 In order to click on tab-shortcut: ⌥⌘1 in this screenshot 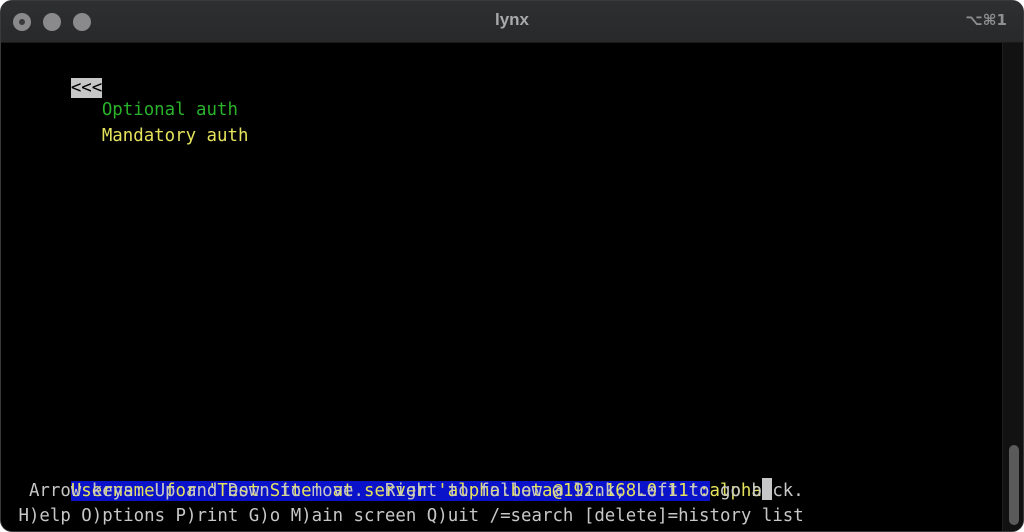, I will do `click(986, 20)`.